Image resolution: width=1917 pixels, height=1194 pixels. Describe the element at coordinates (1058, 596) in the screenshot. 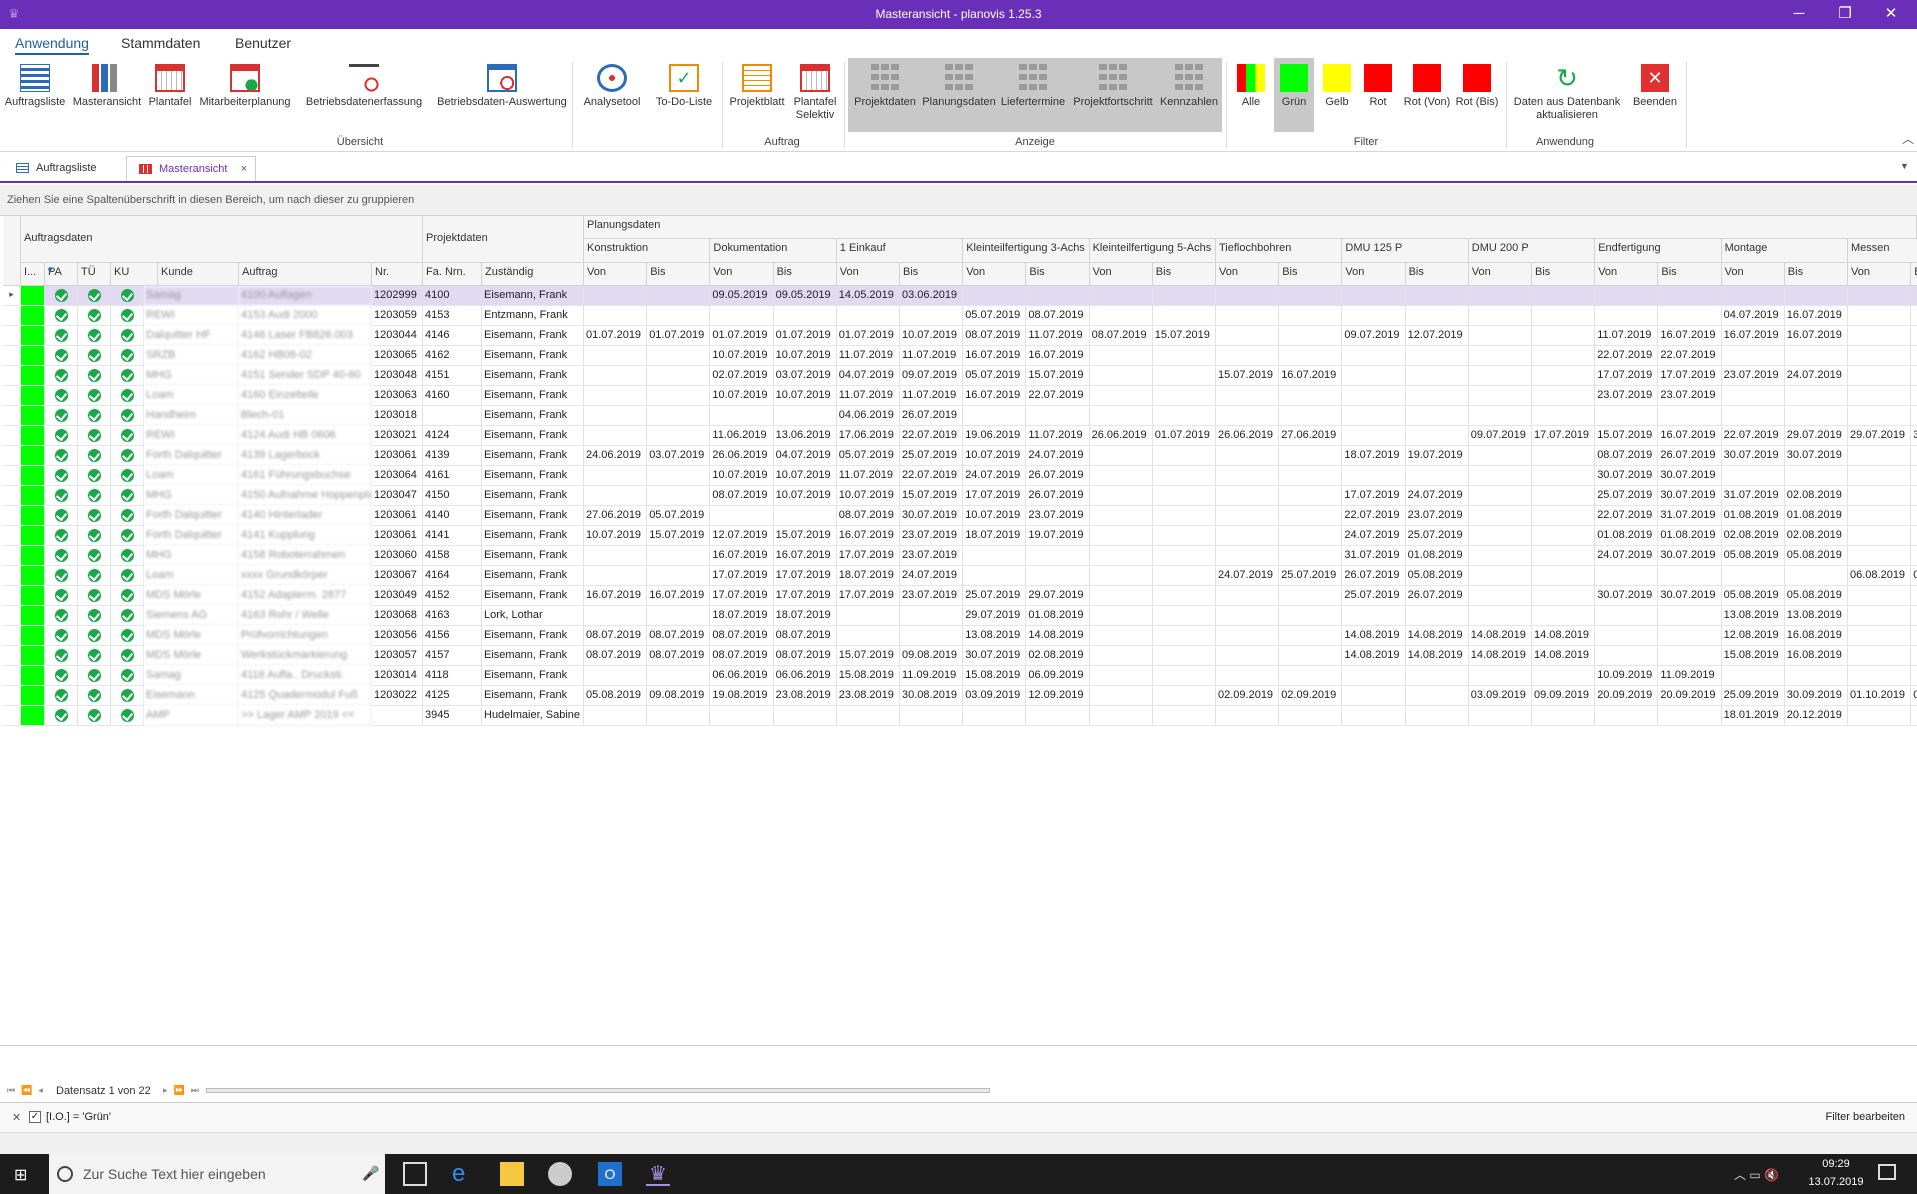

I see `date-cell: 29.07.2019` at that location.